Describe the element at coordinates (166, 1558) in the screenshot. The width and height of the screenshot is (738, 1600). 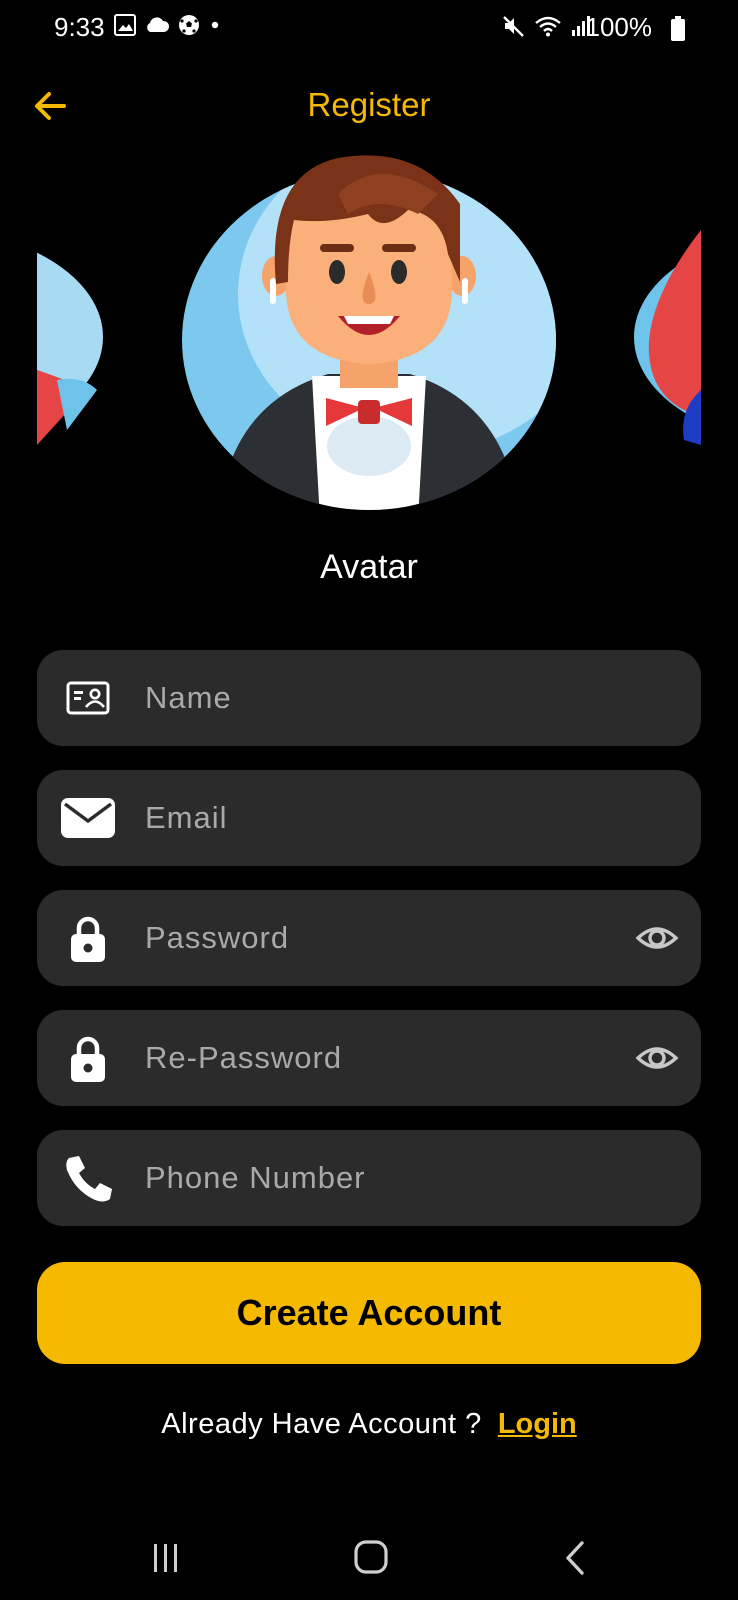
I see `recents-icon` at that location.